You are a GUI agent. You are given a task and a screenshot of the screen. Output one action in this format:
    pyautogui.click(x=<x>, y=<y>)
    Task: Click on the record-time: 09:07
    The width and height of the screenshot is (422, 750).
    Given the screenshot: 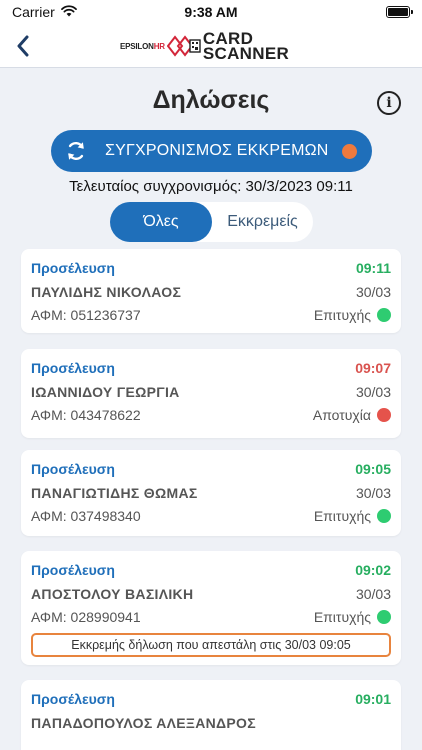 What is the action you would take?
    pyautogui.click(x=373, y=368)
    